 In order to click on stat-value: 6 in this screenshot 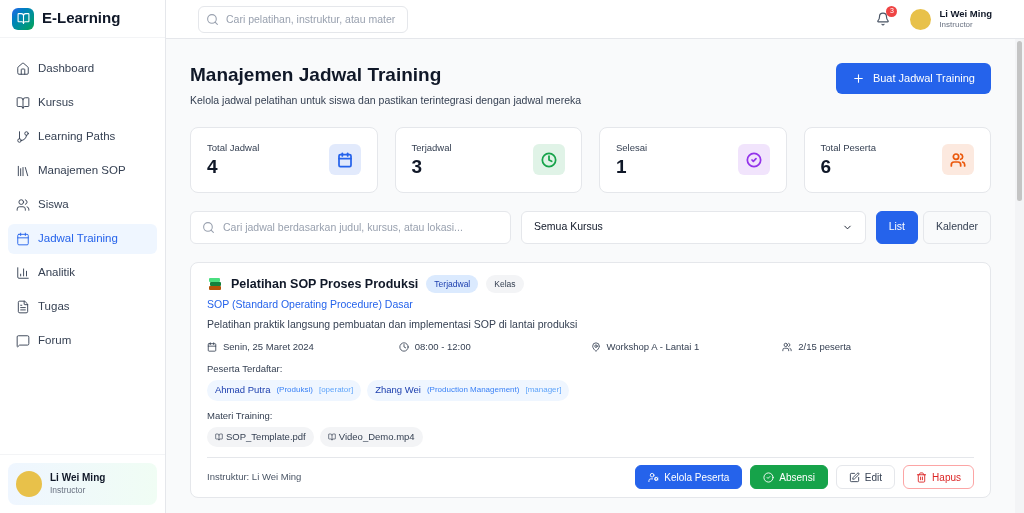, I will do `click(826, 166)`.